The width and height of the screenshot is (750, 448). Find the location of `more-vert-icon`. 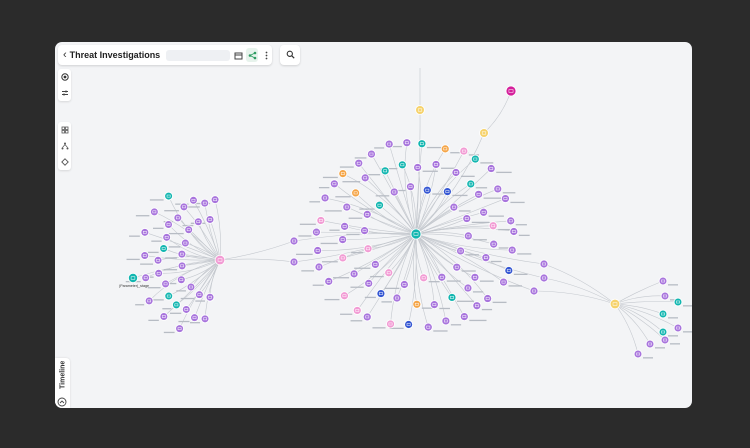

more-vert-icon is located at coordinates (266, 55).